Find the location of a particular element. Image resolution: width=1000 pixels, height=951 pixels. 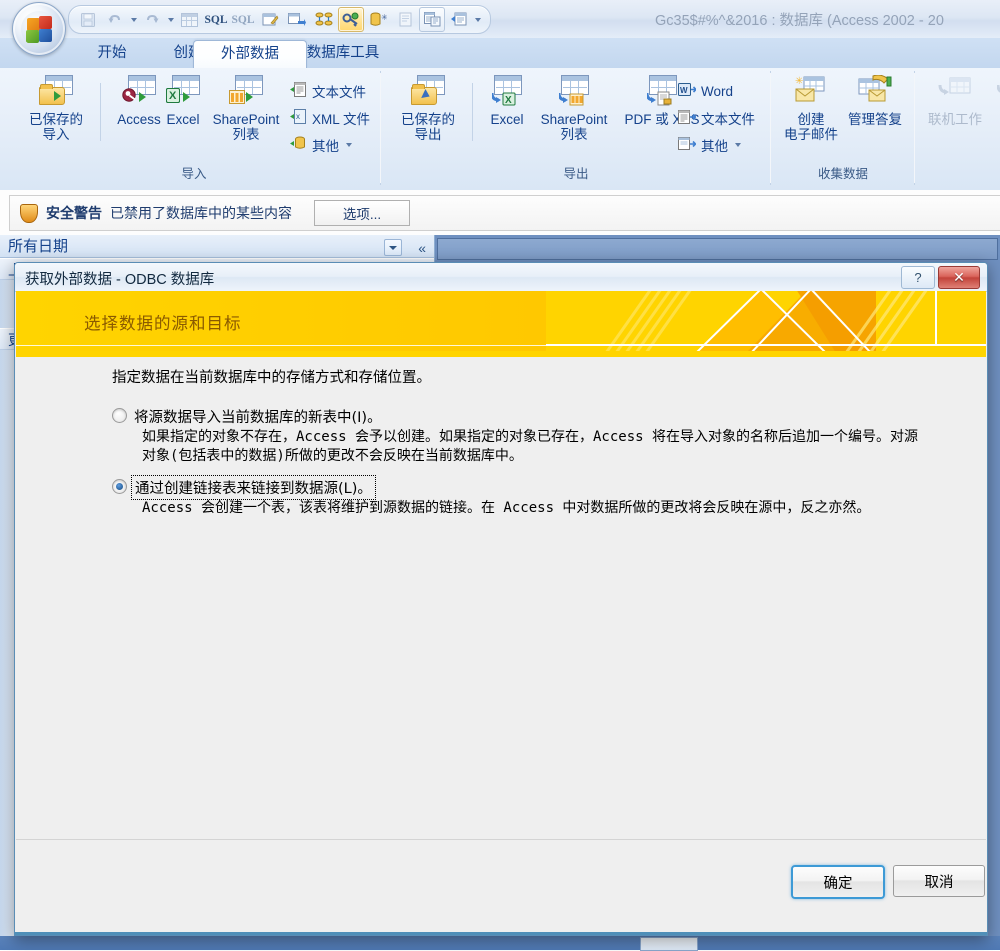

export-more-caret-icon is located at coordinates (738, 145).